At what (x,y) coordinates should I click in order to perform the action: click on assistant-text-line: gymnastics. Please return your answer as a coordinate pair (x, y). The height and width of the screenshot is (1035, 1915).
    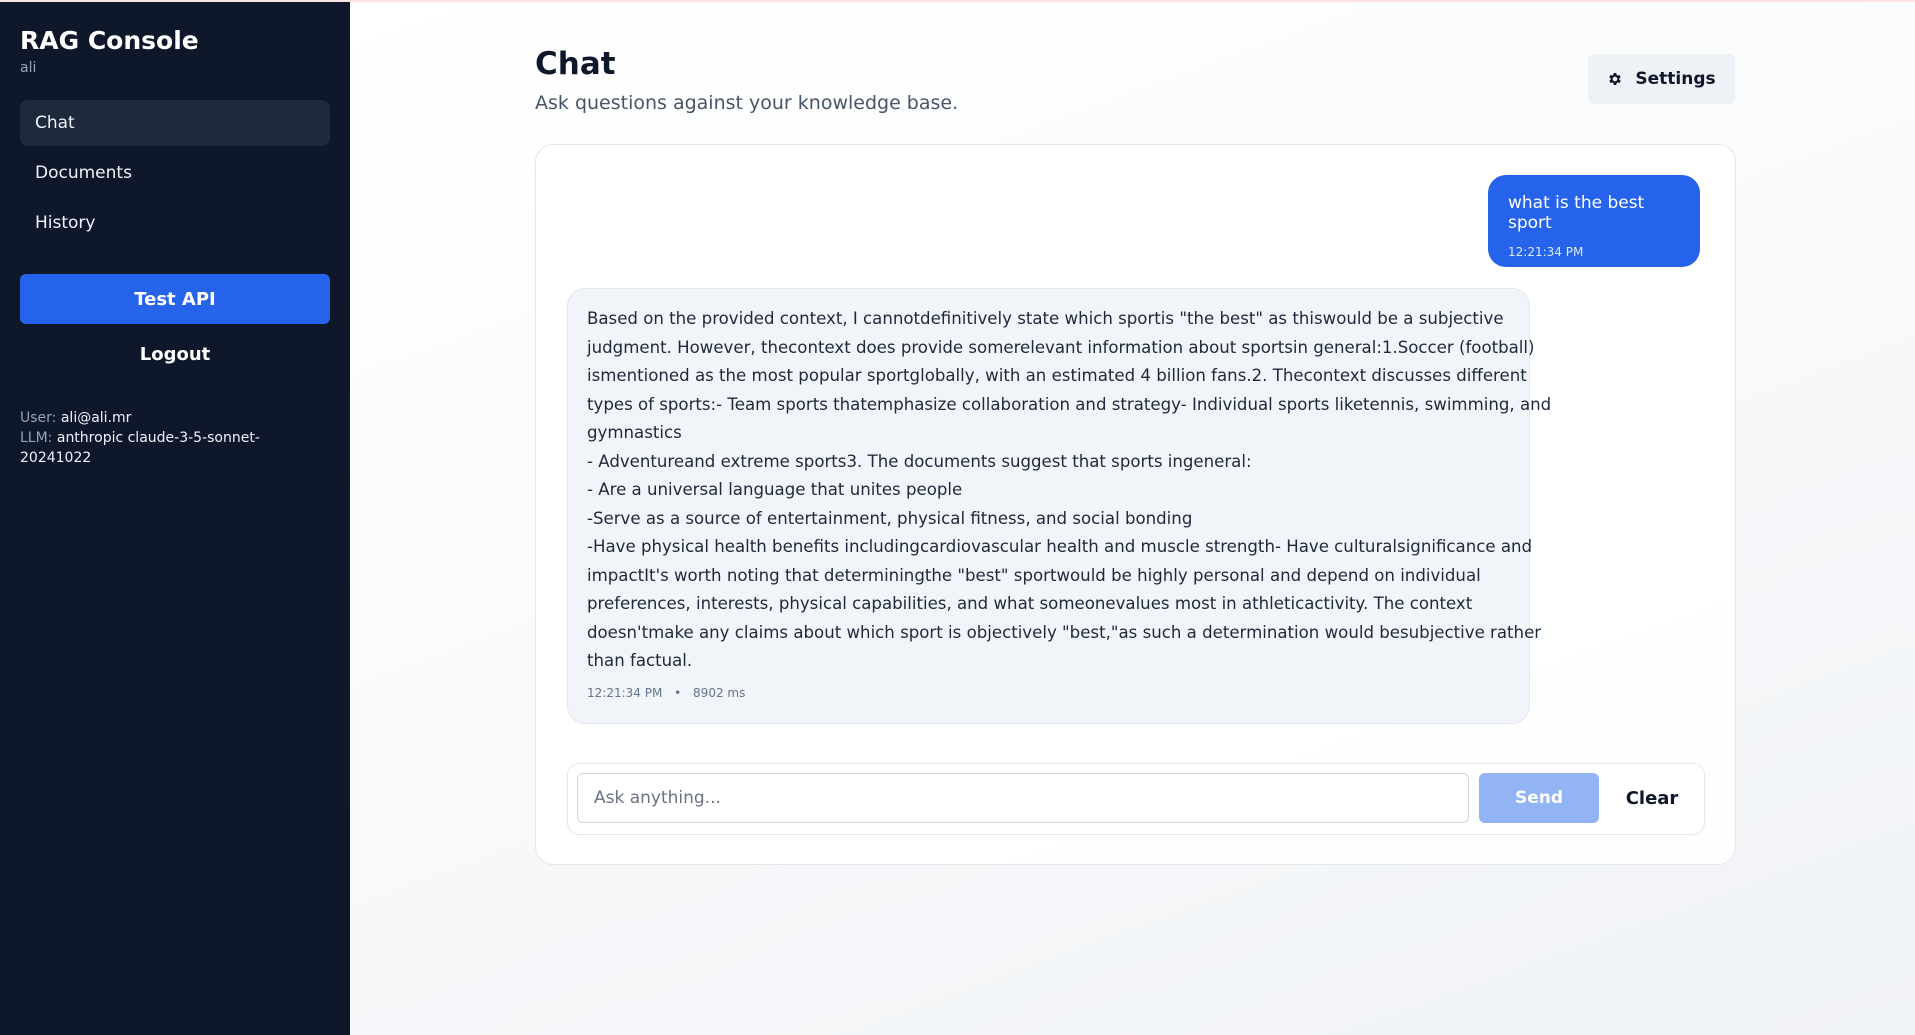
    Looking at the image, I should click on (634, 432).